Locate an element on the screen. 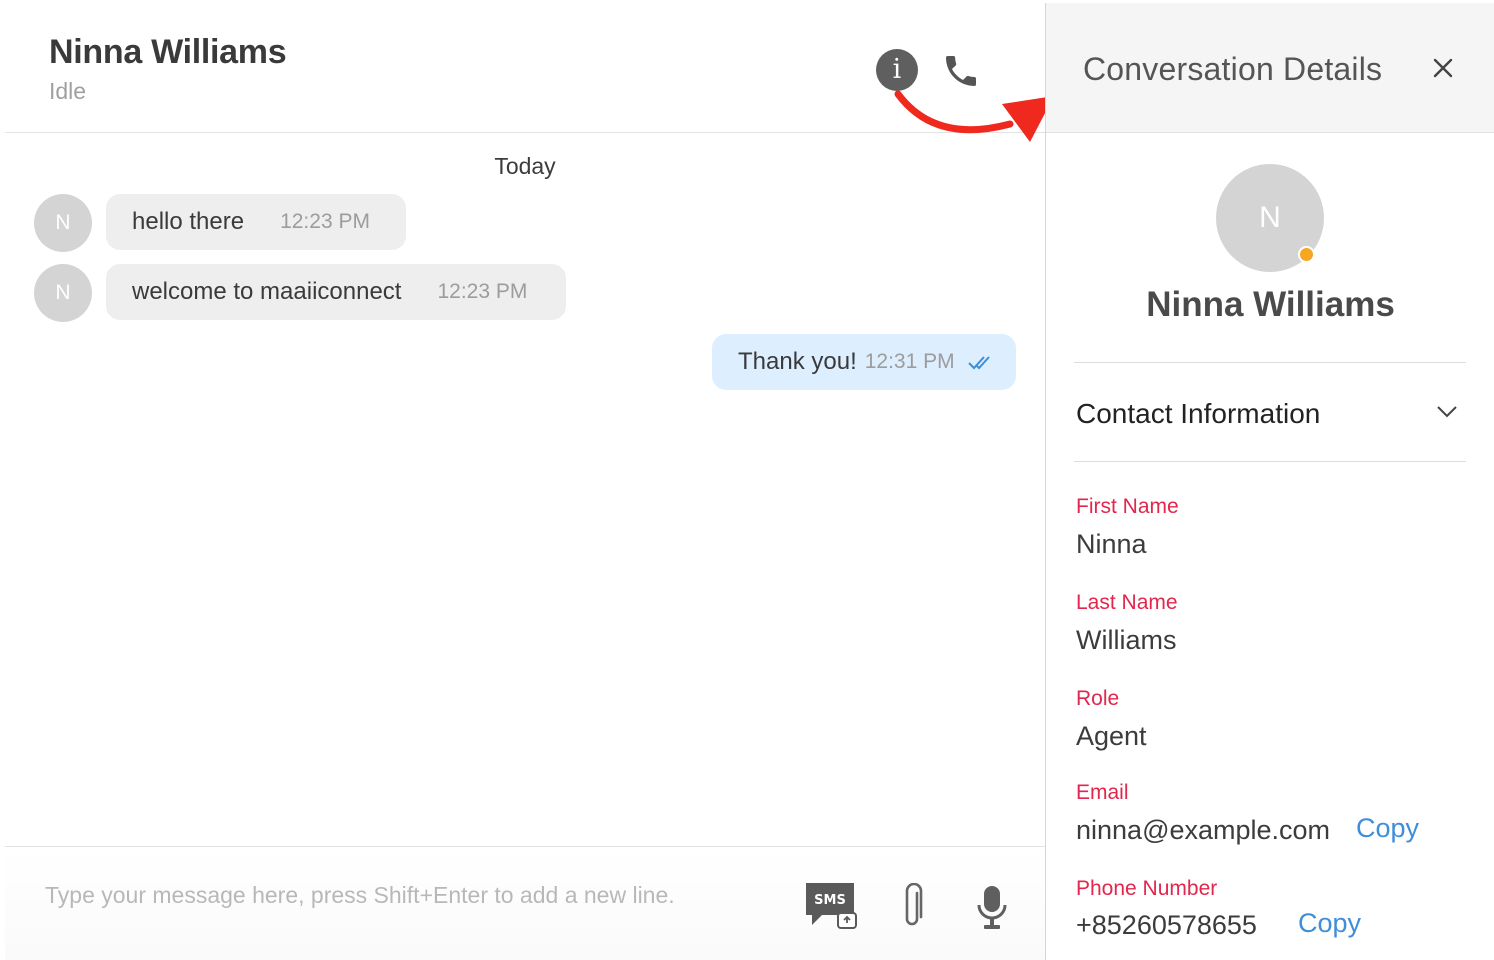 The image size is (1494, 960). first-name-value: Ninna is located at coordinates (1111, 544).